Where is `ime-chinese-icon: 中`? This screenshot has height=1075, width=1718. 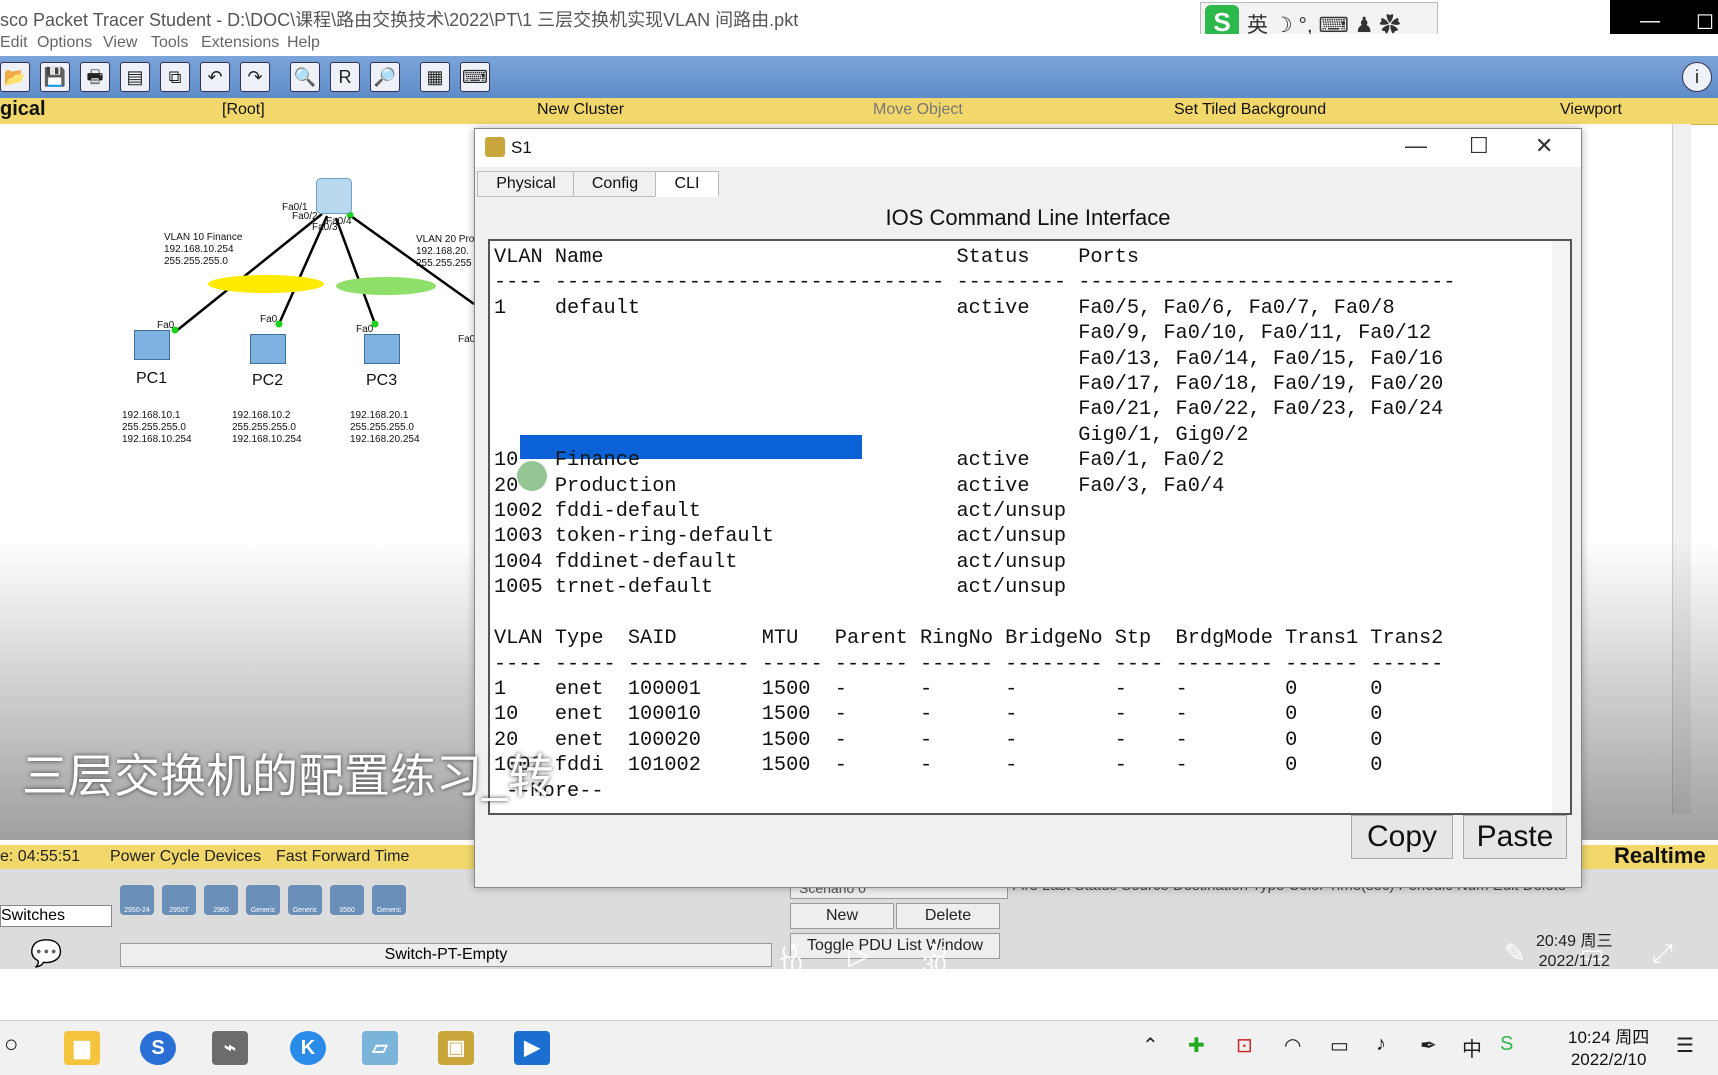 ime-chinese-icon: 中 is located at coordinates (1472, 1047).